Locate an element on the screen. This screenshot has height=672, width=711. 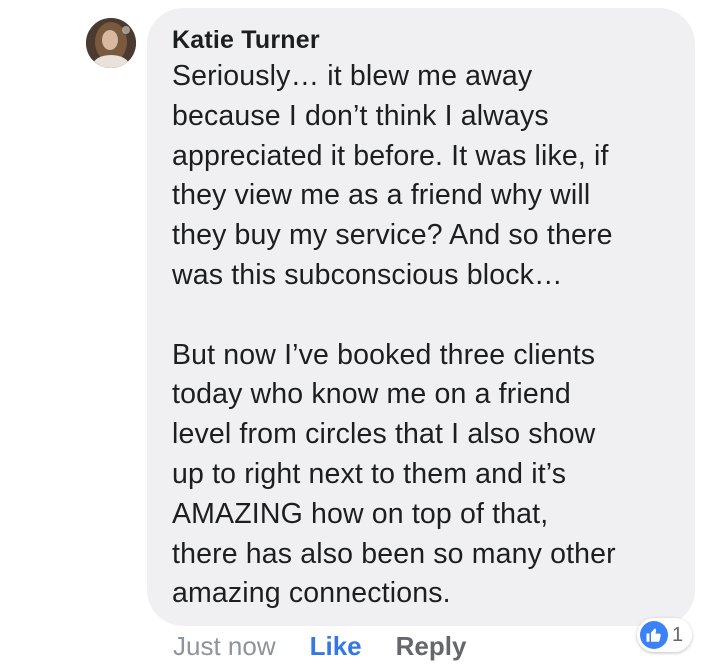
comment-line: they view me as a friend why will is located at coordinates (381, 195).